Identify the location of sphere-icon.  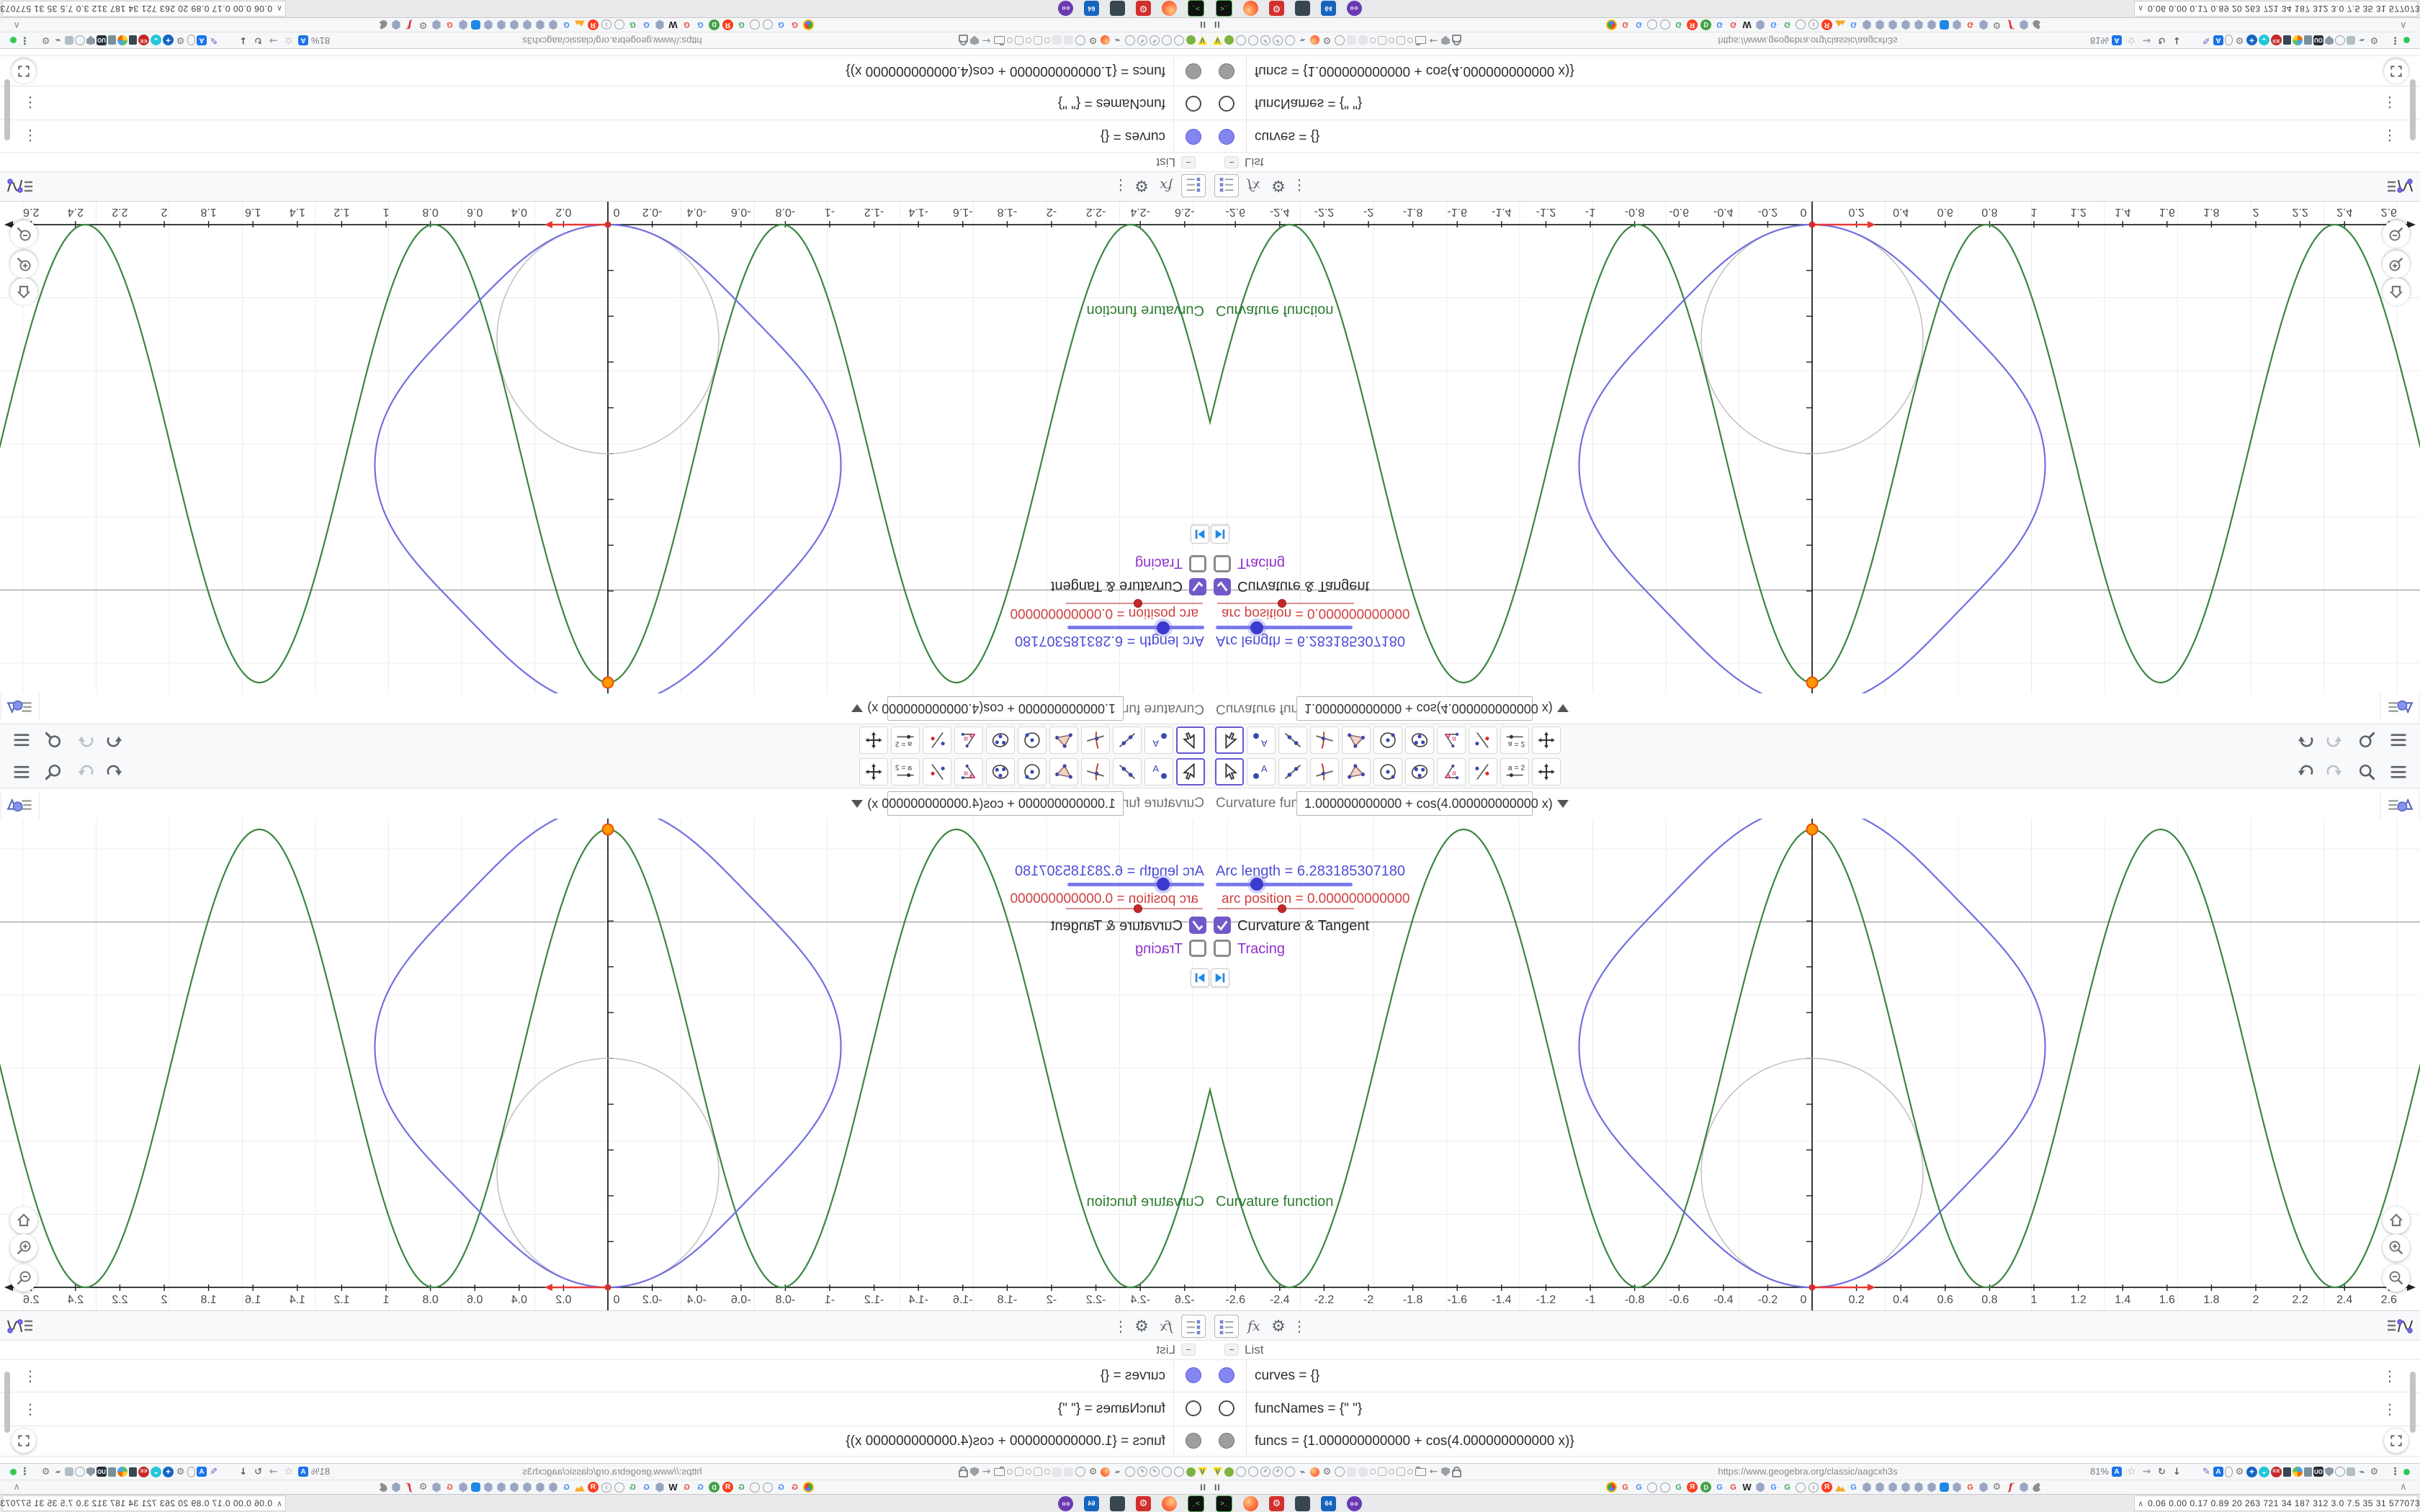
(122, 1472).